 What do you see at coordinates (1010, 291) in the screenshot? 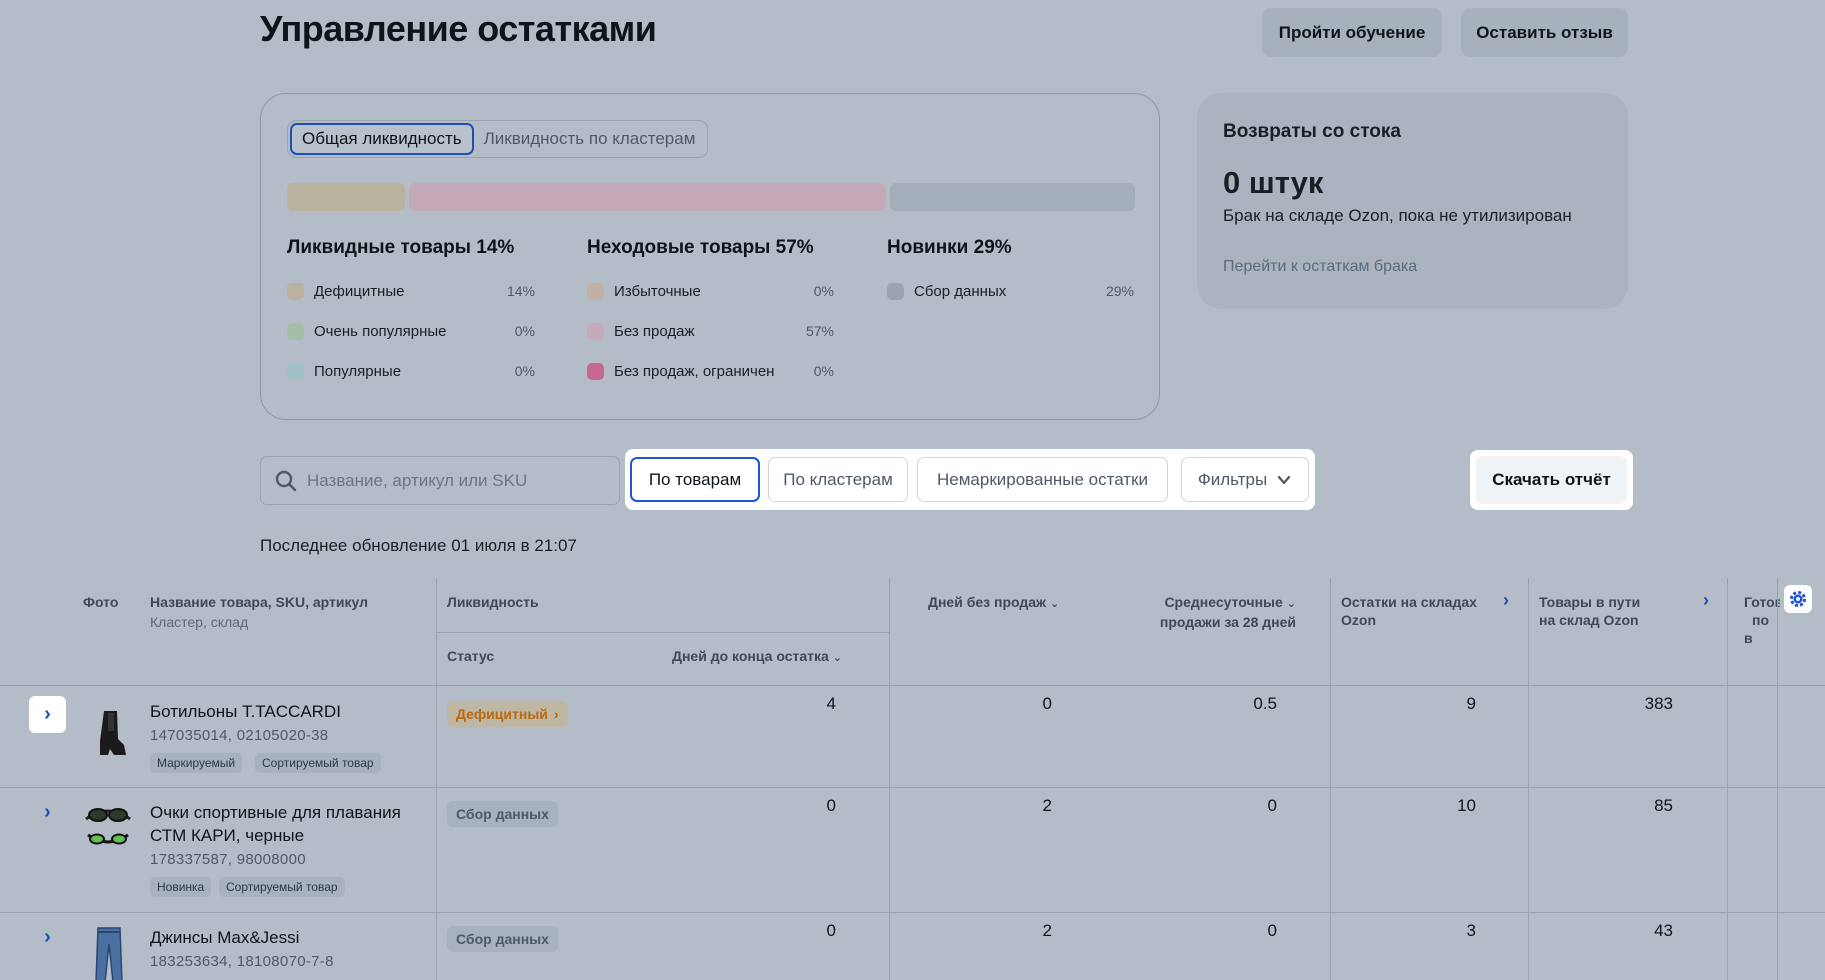
I see `legend-item: Сбор данных 29%` at bounding box center [1010, 291].